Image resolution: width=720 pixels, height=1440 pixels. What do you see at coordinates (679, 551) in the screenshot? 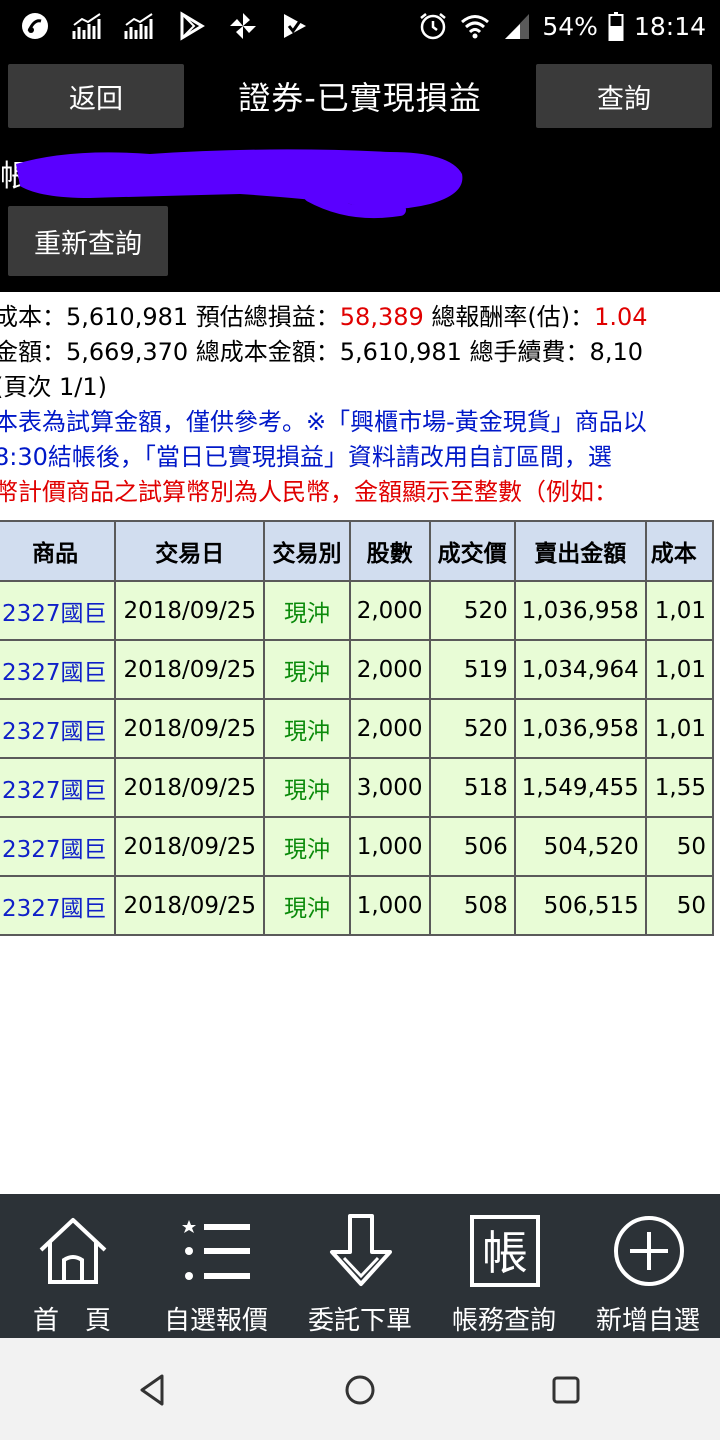
I see `col-header-cost: 成本` at bounding box center [679, 551].